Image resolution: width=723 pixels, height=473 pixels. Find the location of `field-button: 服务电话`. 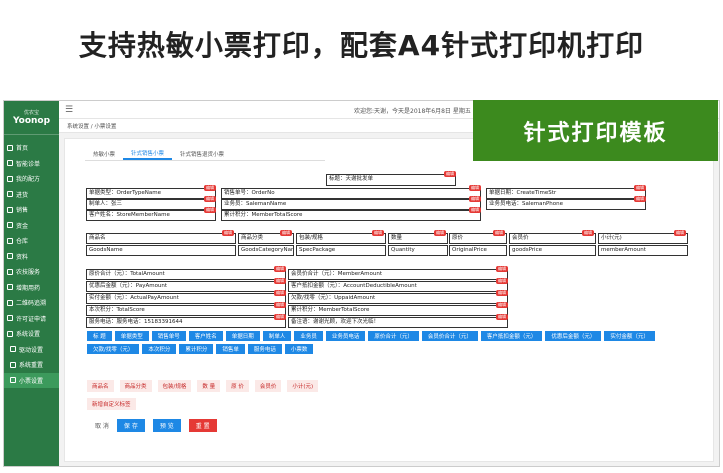

field-button: 服务电话 is located at coordinates (264, 349).